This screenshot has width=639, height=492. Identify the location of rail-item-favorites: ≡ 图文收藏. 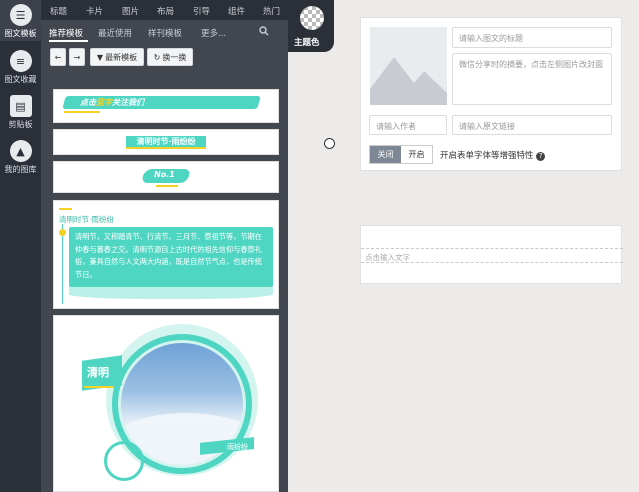
(20, 69).